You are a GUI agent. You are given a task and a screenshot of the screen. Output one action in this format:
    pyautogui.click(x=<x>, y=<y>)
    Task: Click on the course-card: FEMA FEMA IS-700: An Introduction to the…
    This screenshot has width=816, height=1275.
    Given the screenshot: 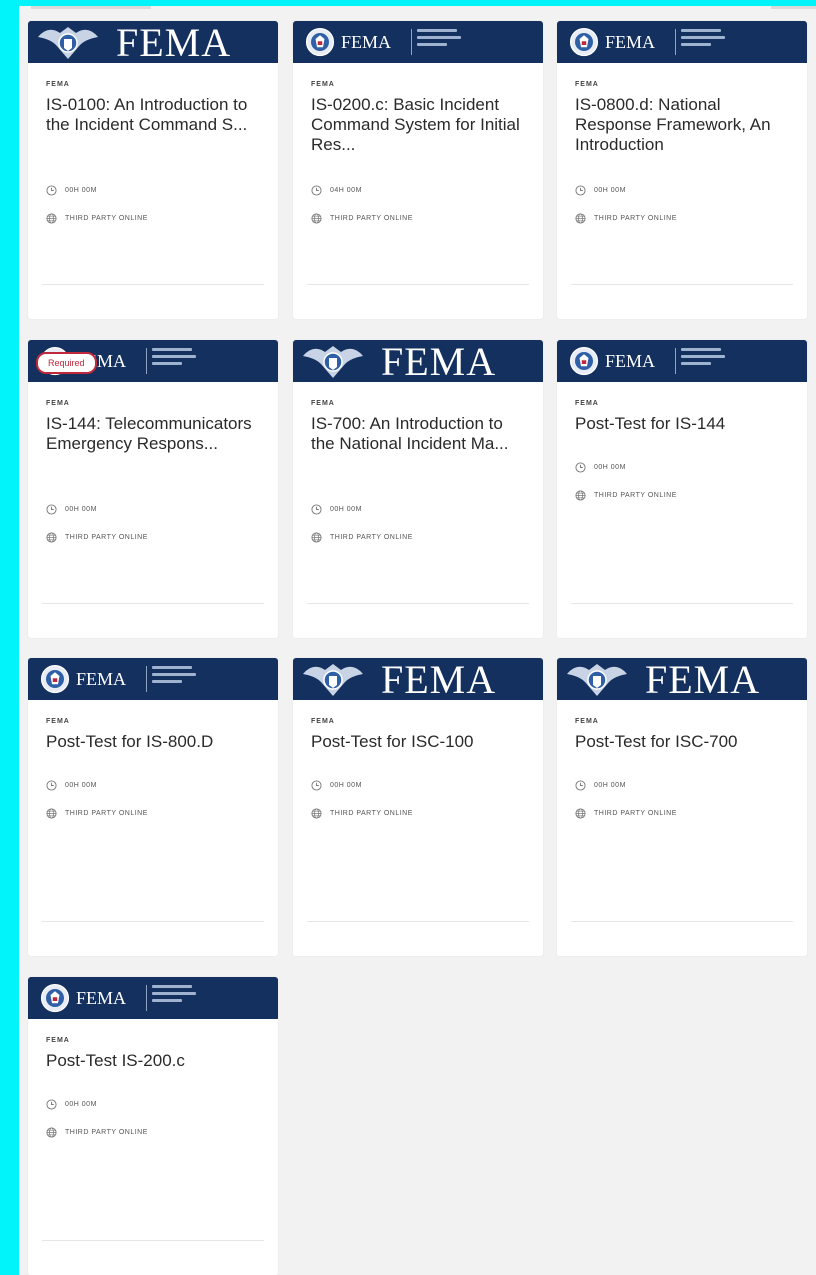 What is the action you would take?
    pyautogui.click(x=418, y=489)
    